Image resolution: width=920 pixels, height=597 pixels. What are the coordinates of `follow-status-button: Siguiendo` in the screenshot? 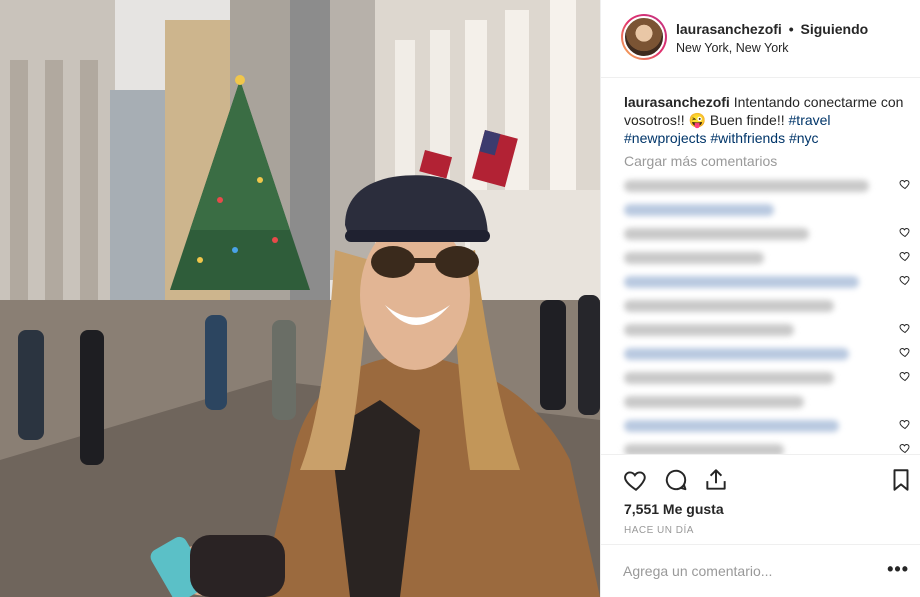 It's located at (835, 29).